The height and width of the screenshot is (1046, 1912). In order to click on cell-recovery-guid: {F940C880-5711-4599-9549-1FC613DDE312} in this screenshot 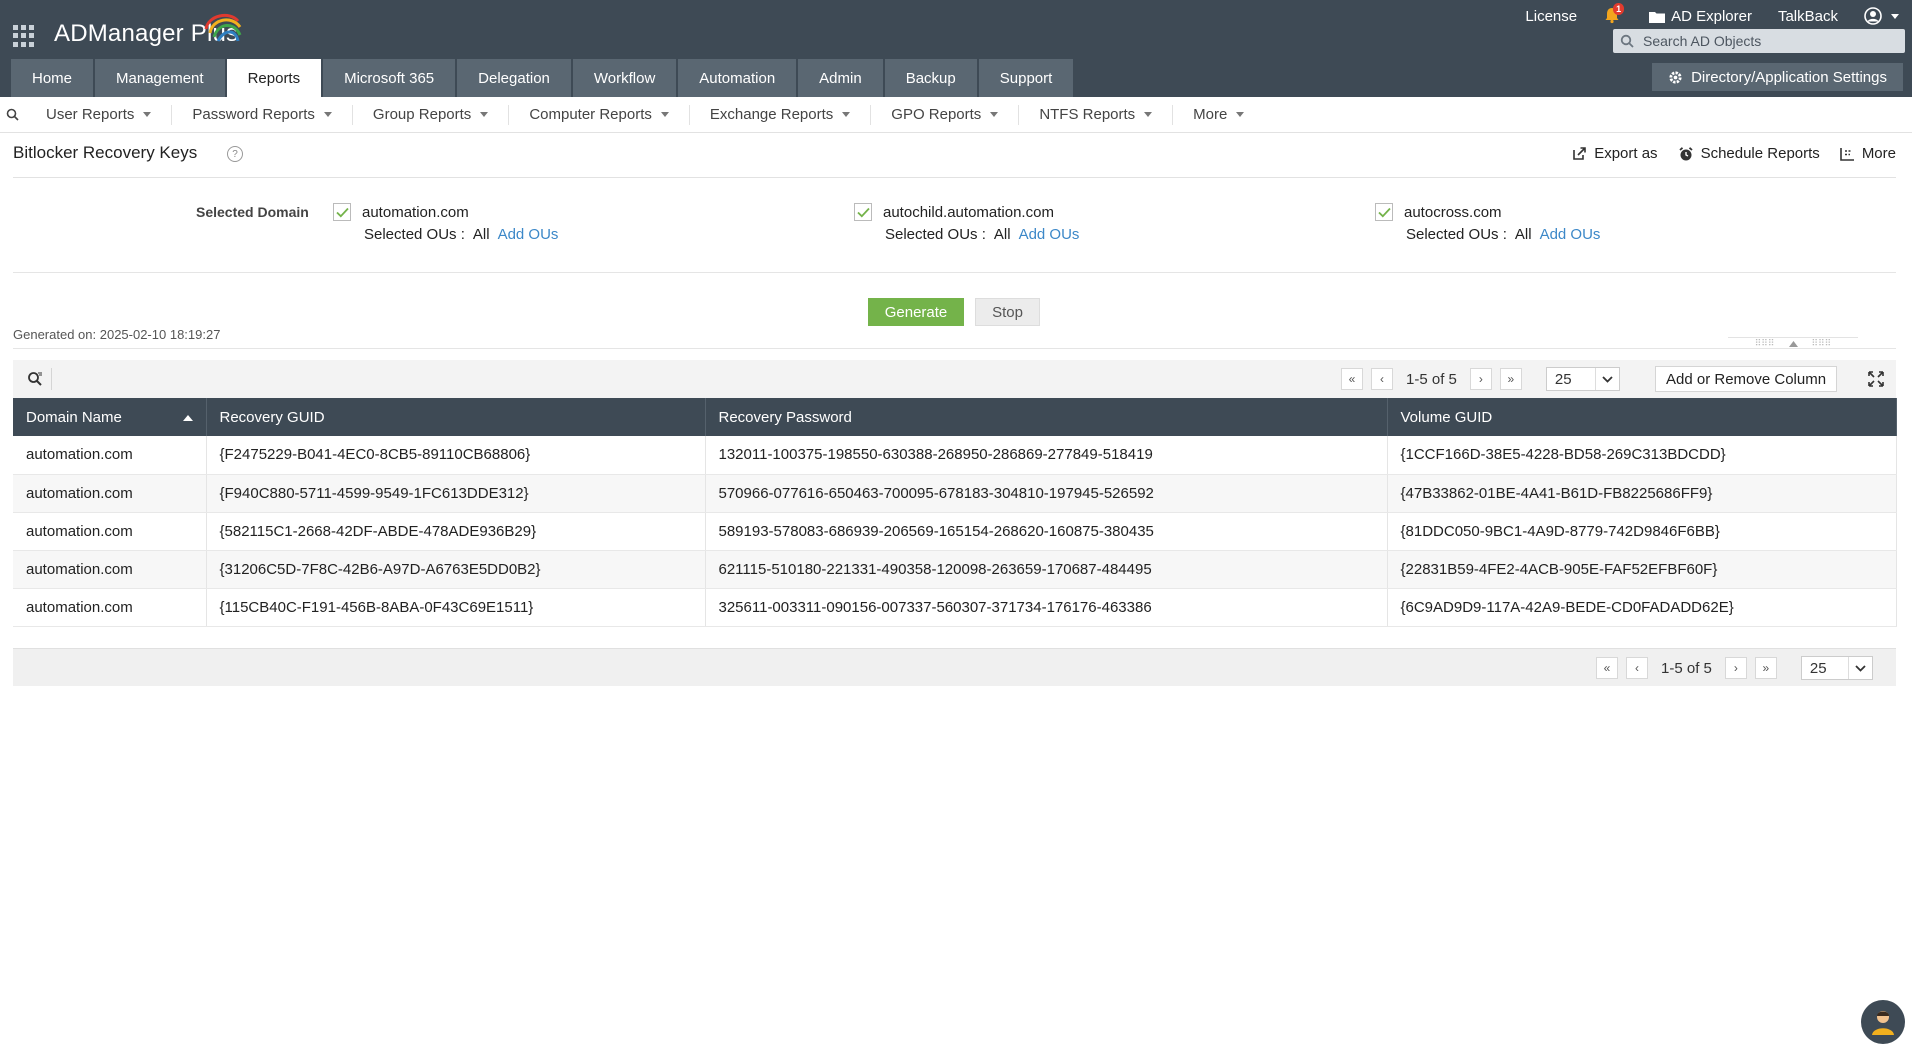, I will do `click(456, 493)`.